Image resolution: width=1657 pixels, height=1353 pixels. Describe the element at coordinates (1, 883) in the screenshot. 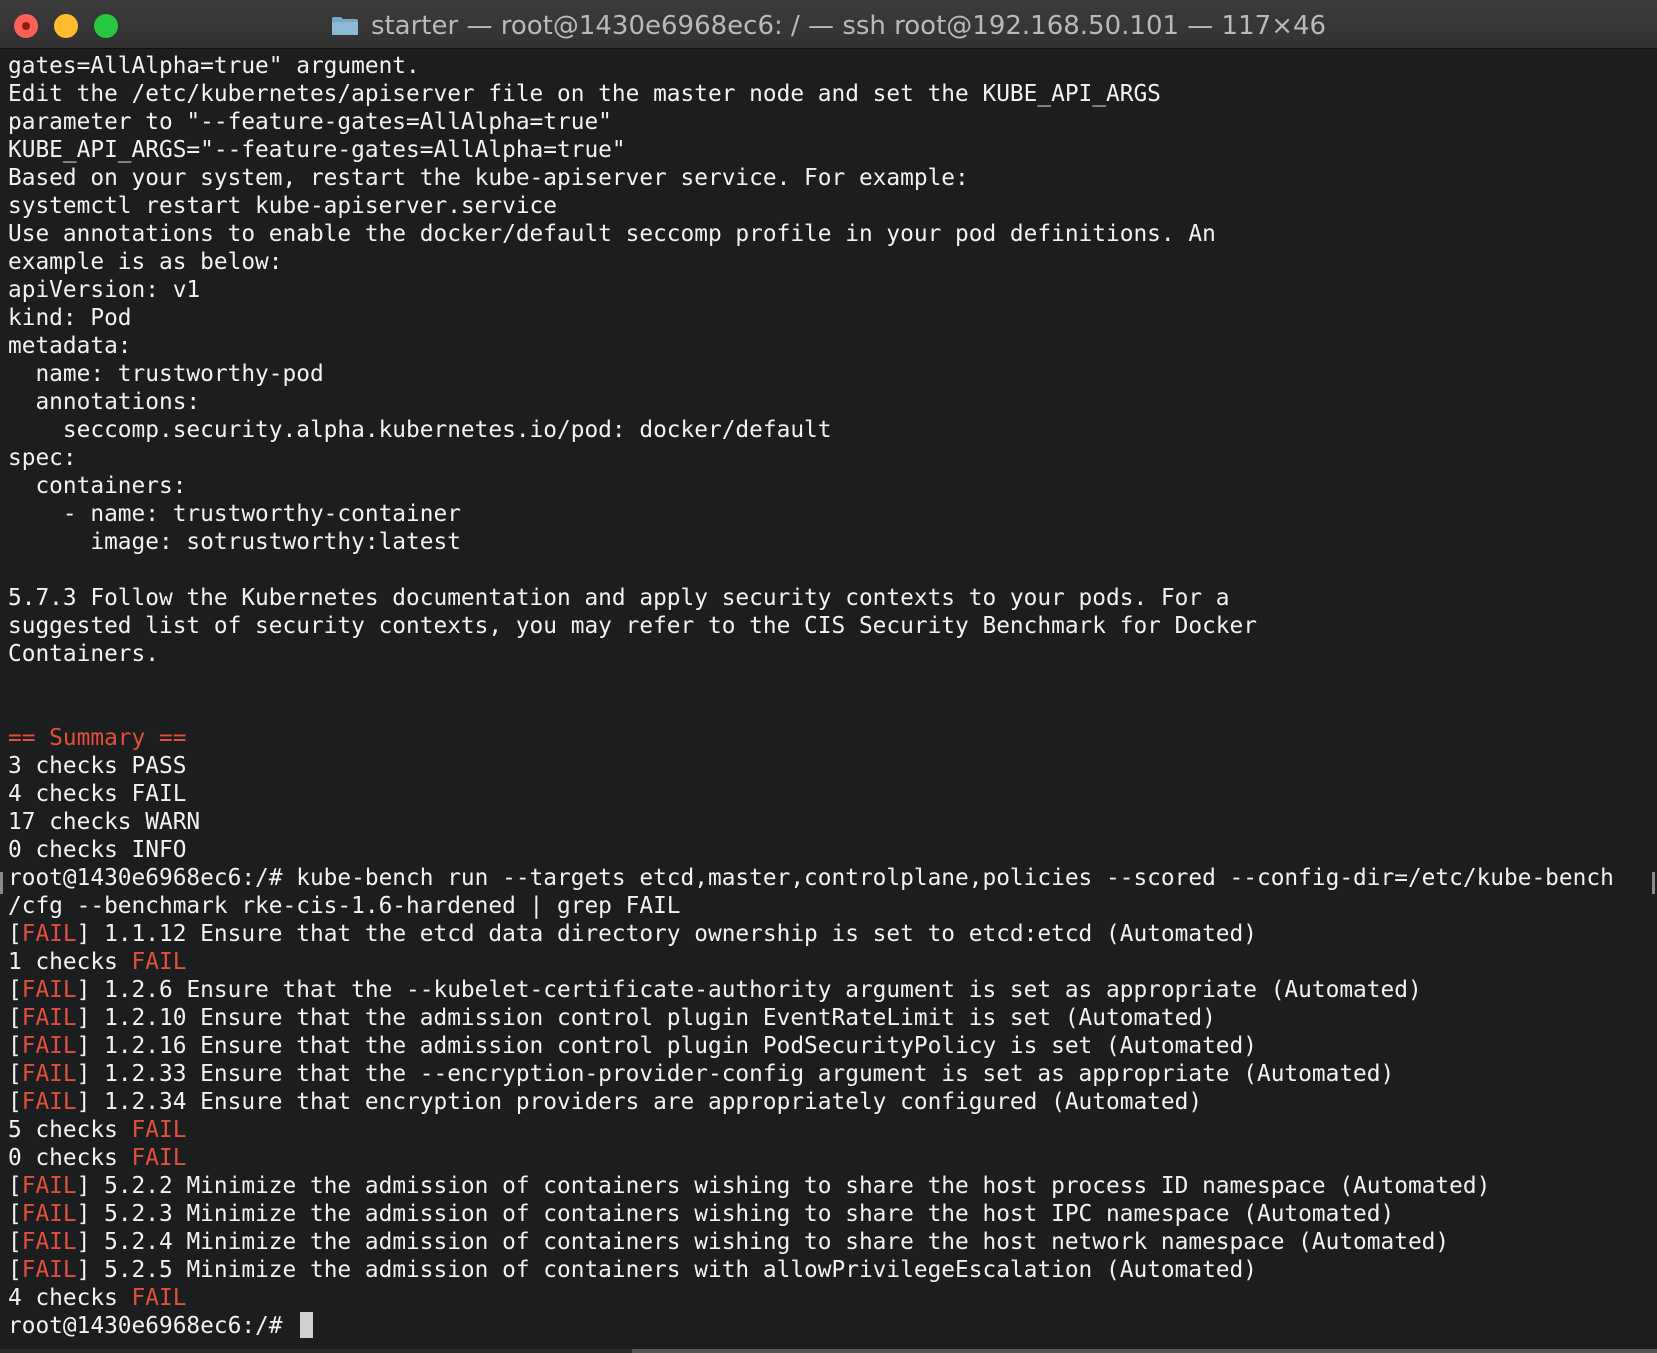

I see `line-wrap-marker-left` at that location.